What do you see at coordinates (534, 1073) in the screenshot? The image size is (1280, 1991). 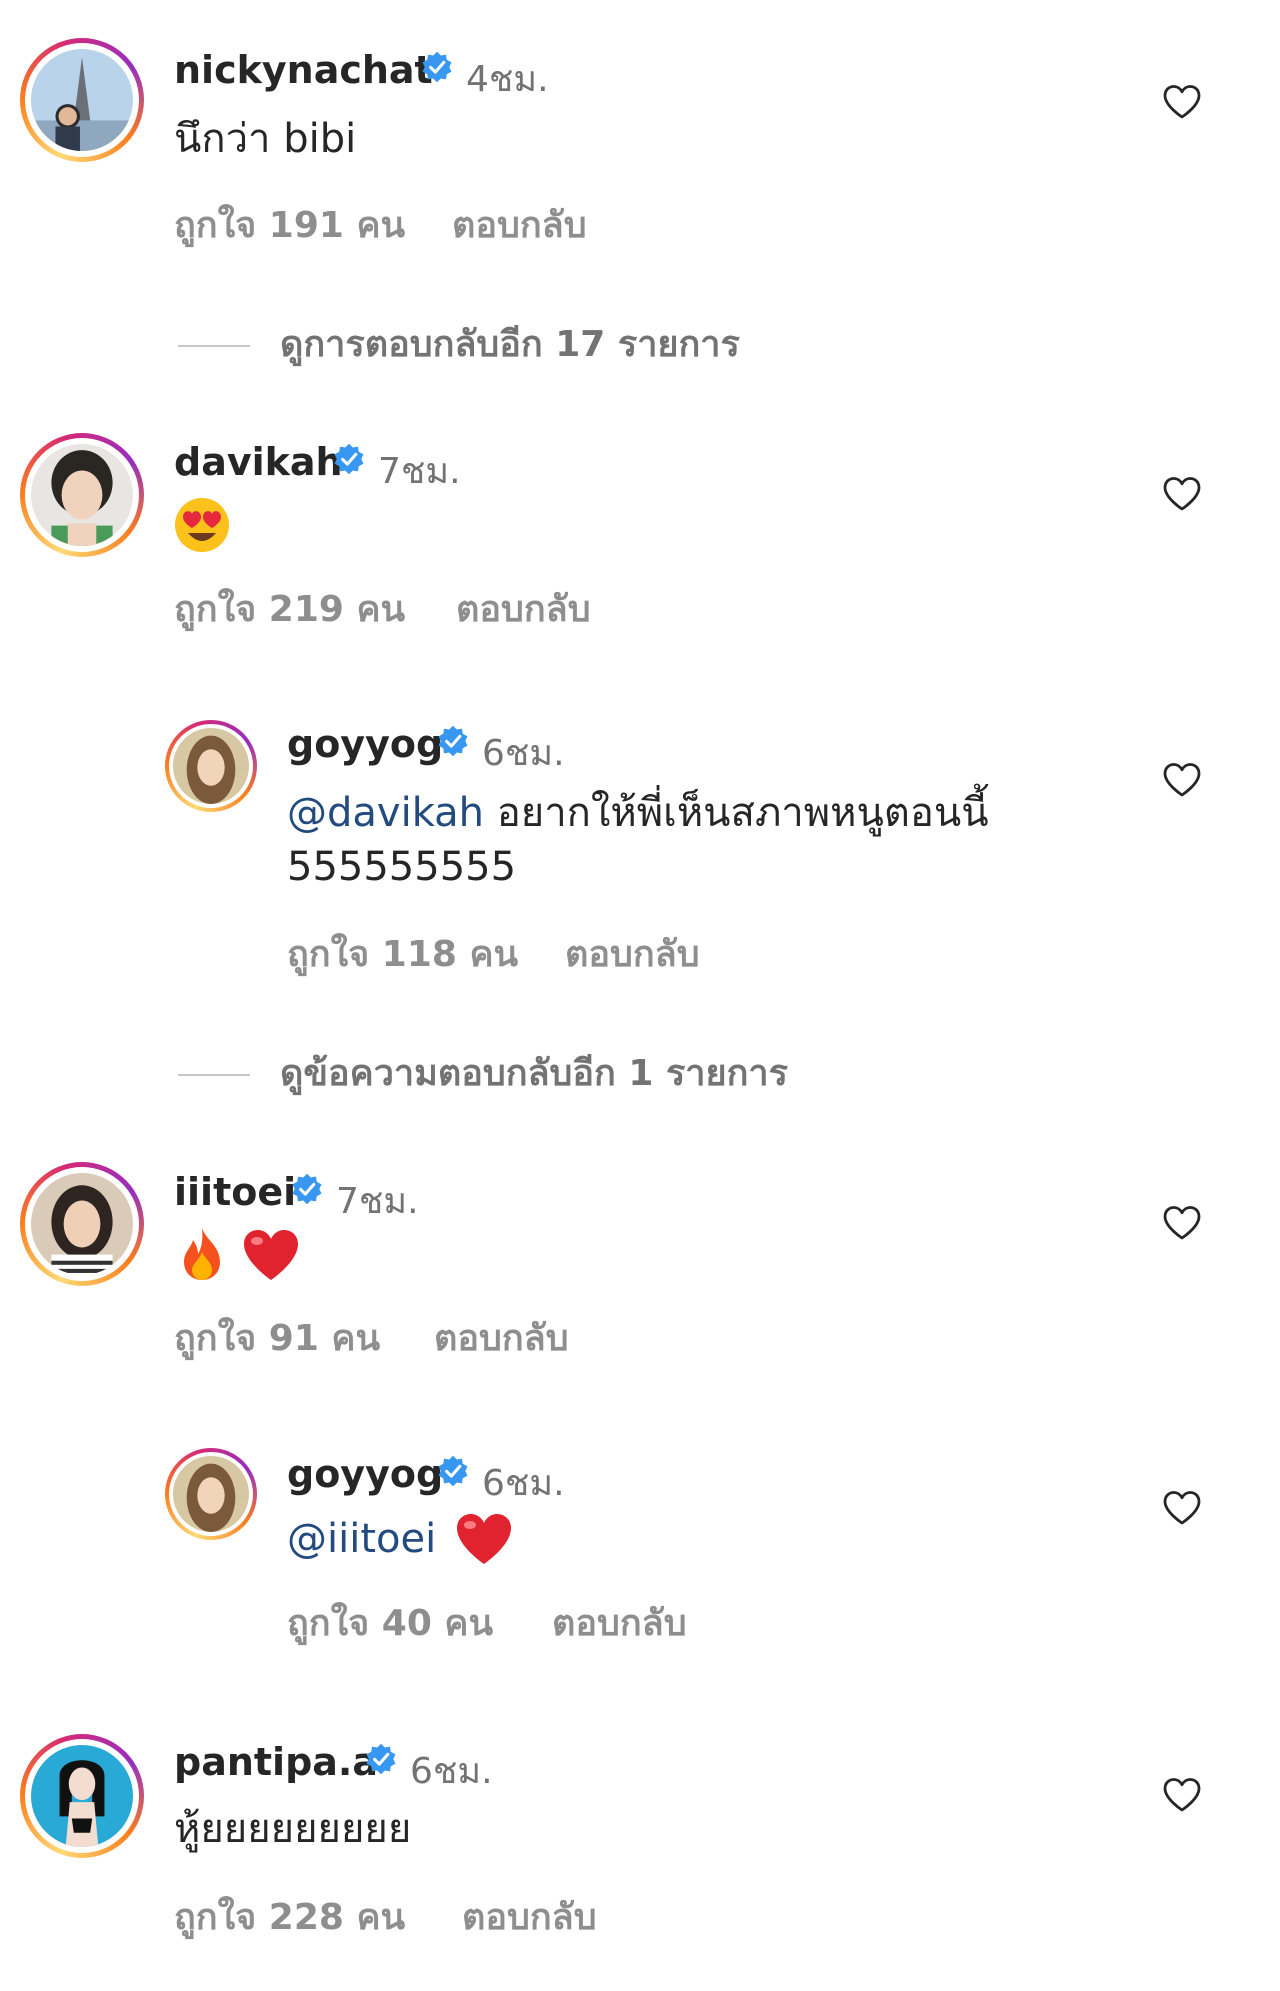 I see `view-replies-label: ดูข้อความตอบกลับอีก 1 รายการ` at bounding box center [534, 1073].